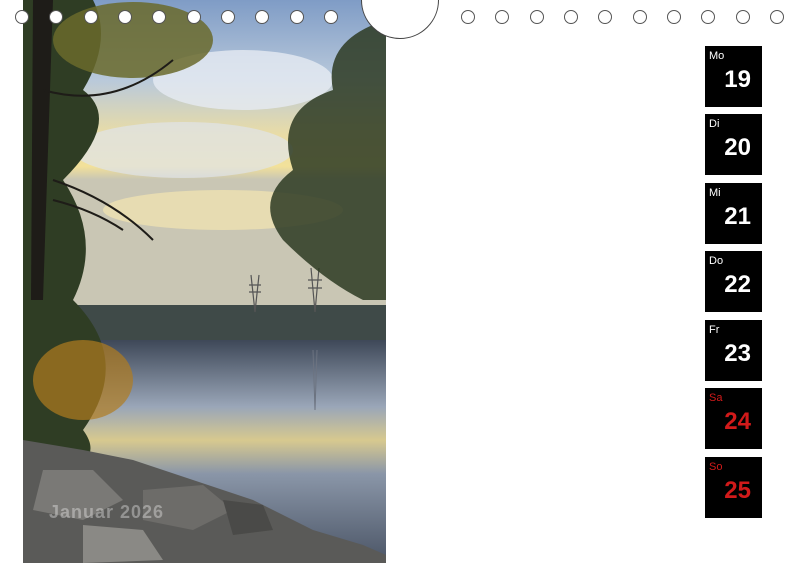 This screenshot has width=800, height=563. I want to click on day-number: 23, so click(737, 353).